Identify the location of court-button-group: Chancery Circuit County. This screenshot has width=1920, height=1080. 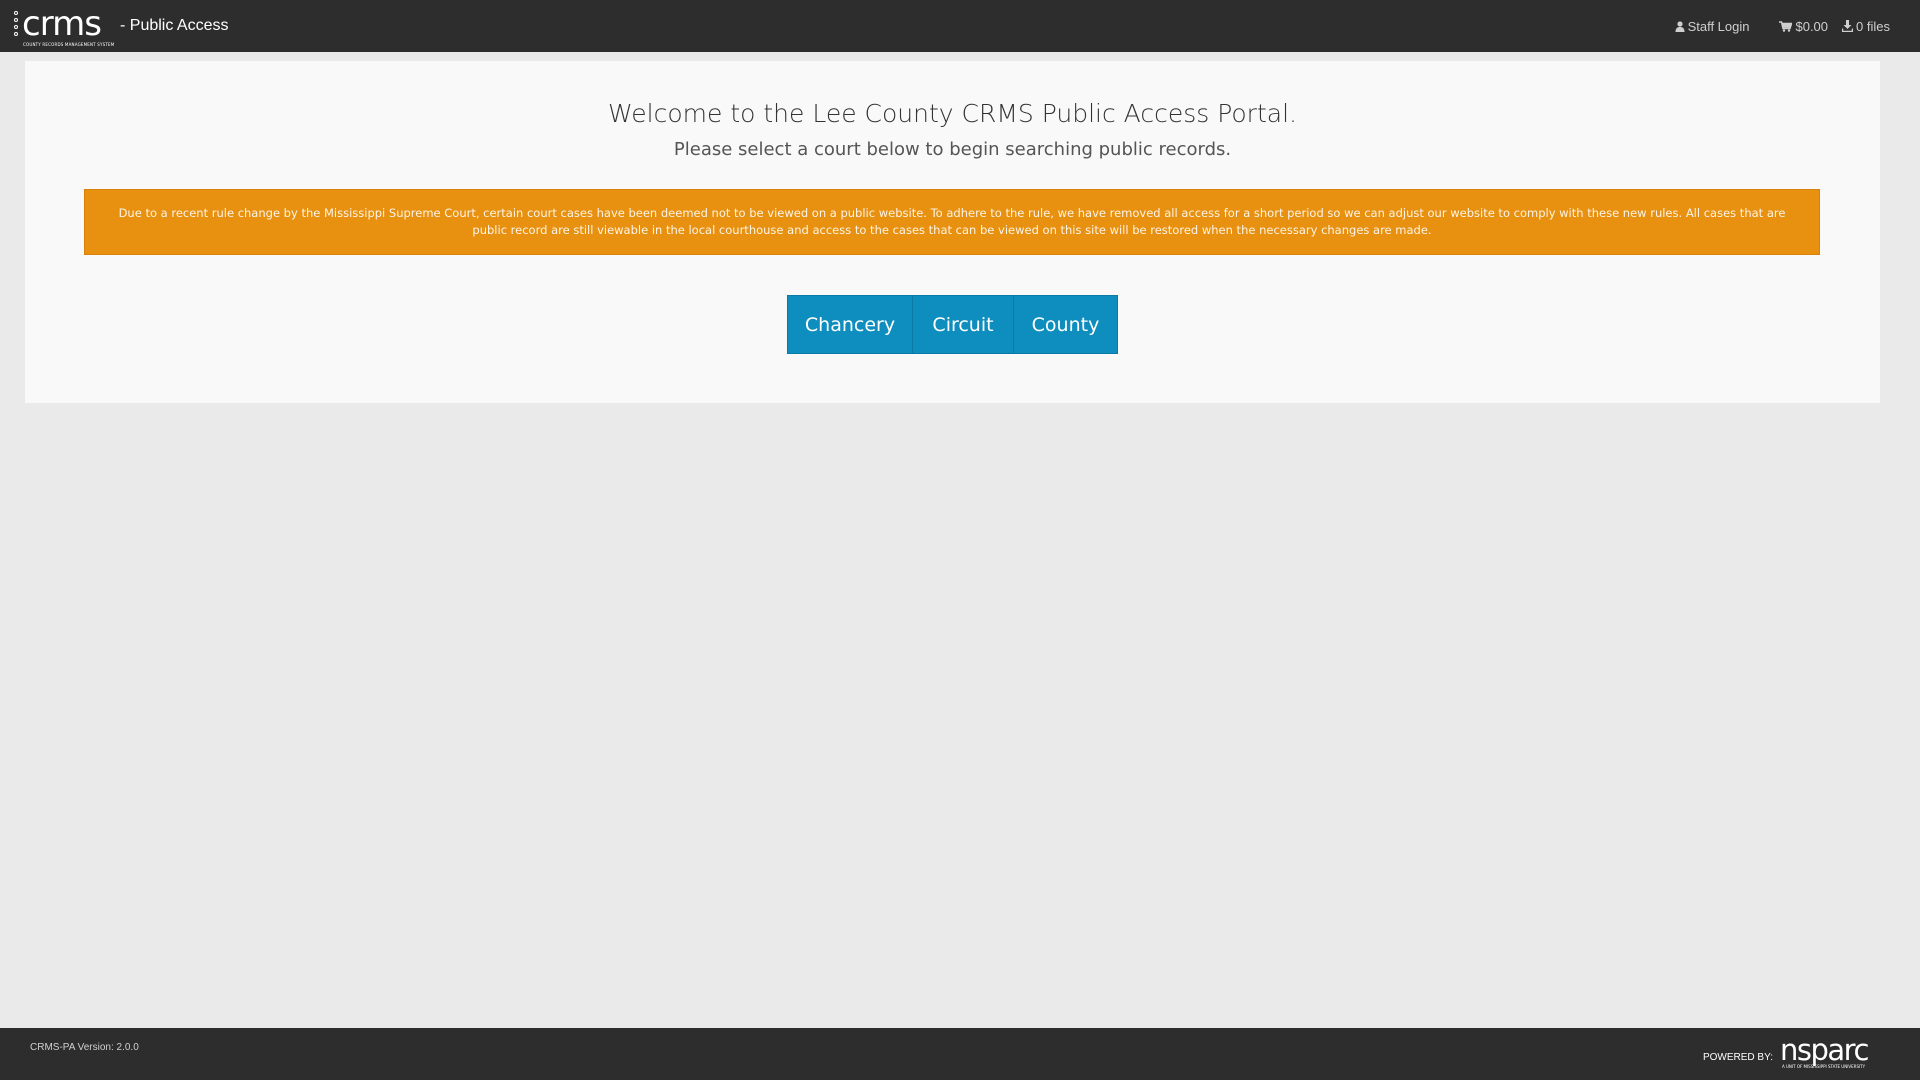
(952, 324).